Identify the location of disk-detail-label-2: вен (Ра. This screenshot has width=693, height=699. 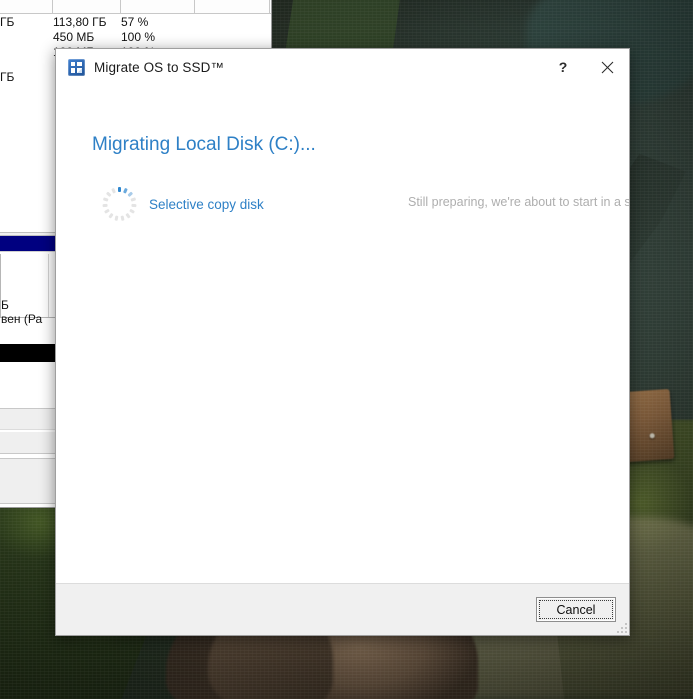
(22, 319).